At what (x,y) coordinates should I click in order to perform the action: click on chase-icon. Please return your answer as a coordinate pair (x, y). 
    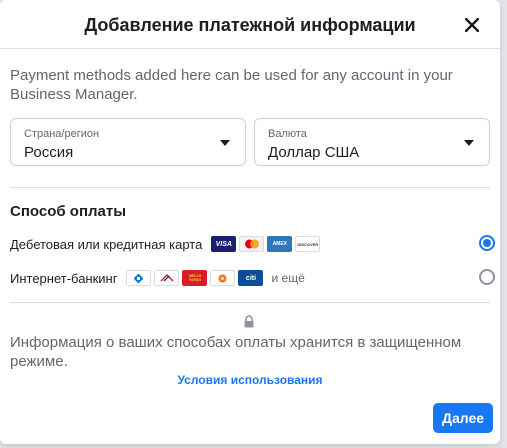
    Looking at the image, I should click on (139, 278).